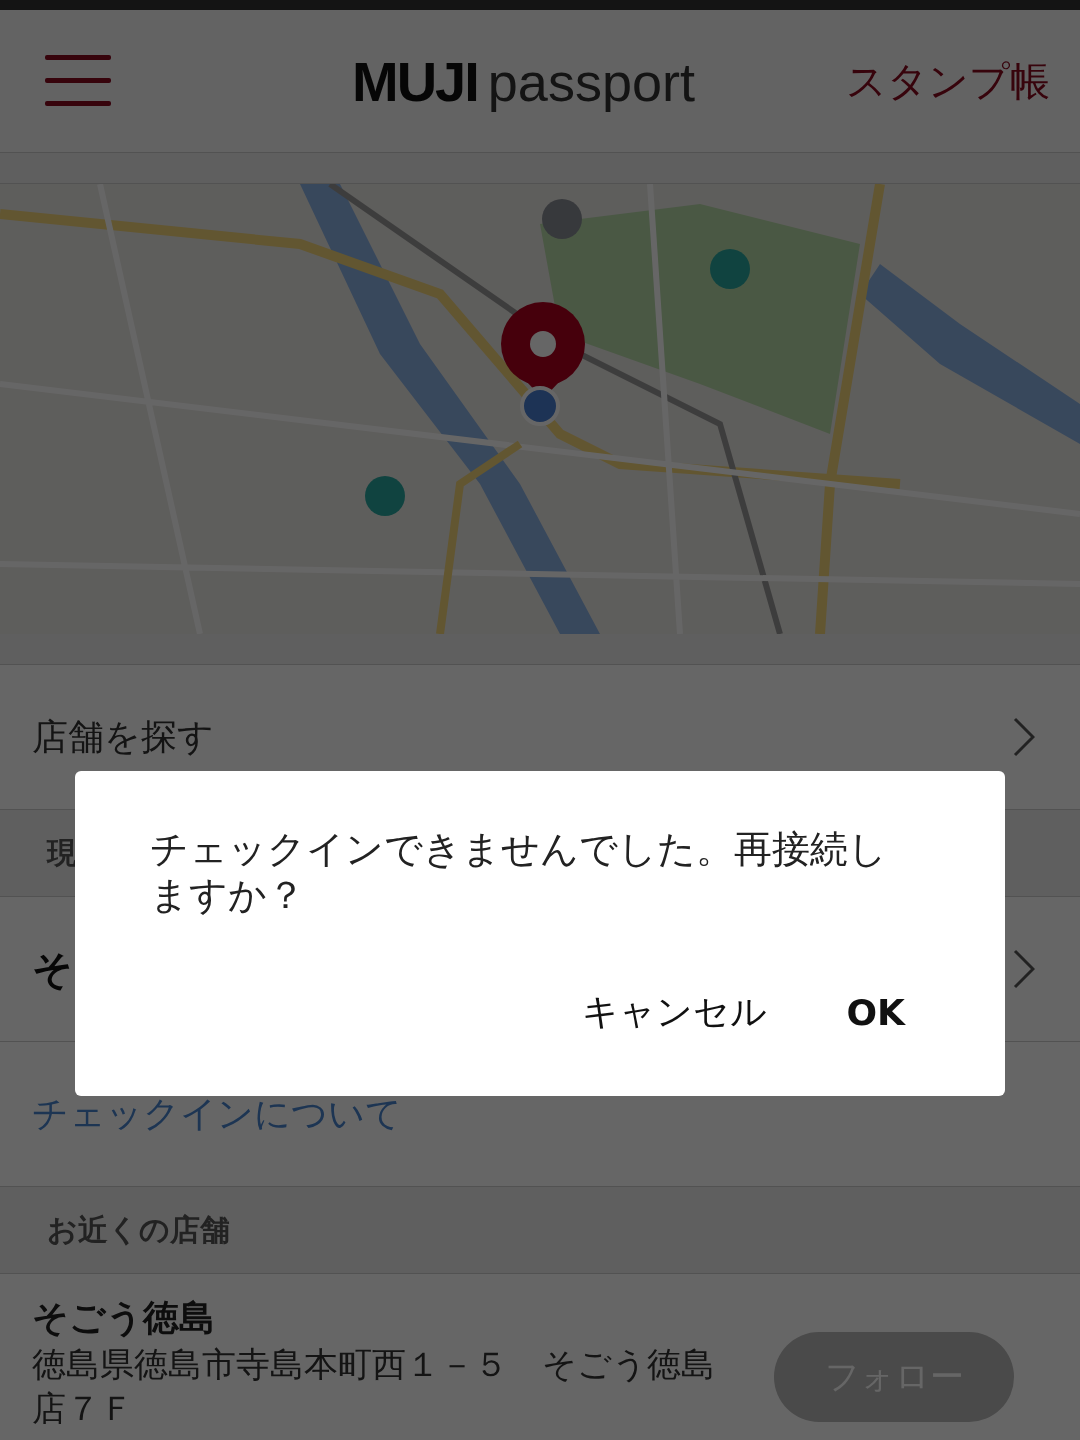 This screenshot has height=1440, width=1080. I want to click on section-title: お近くの店舗, so click(138, 1229).